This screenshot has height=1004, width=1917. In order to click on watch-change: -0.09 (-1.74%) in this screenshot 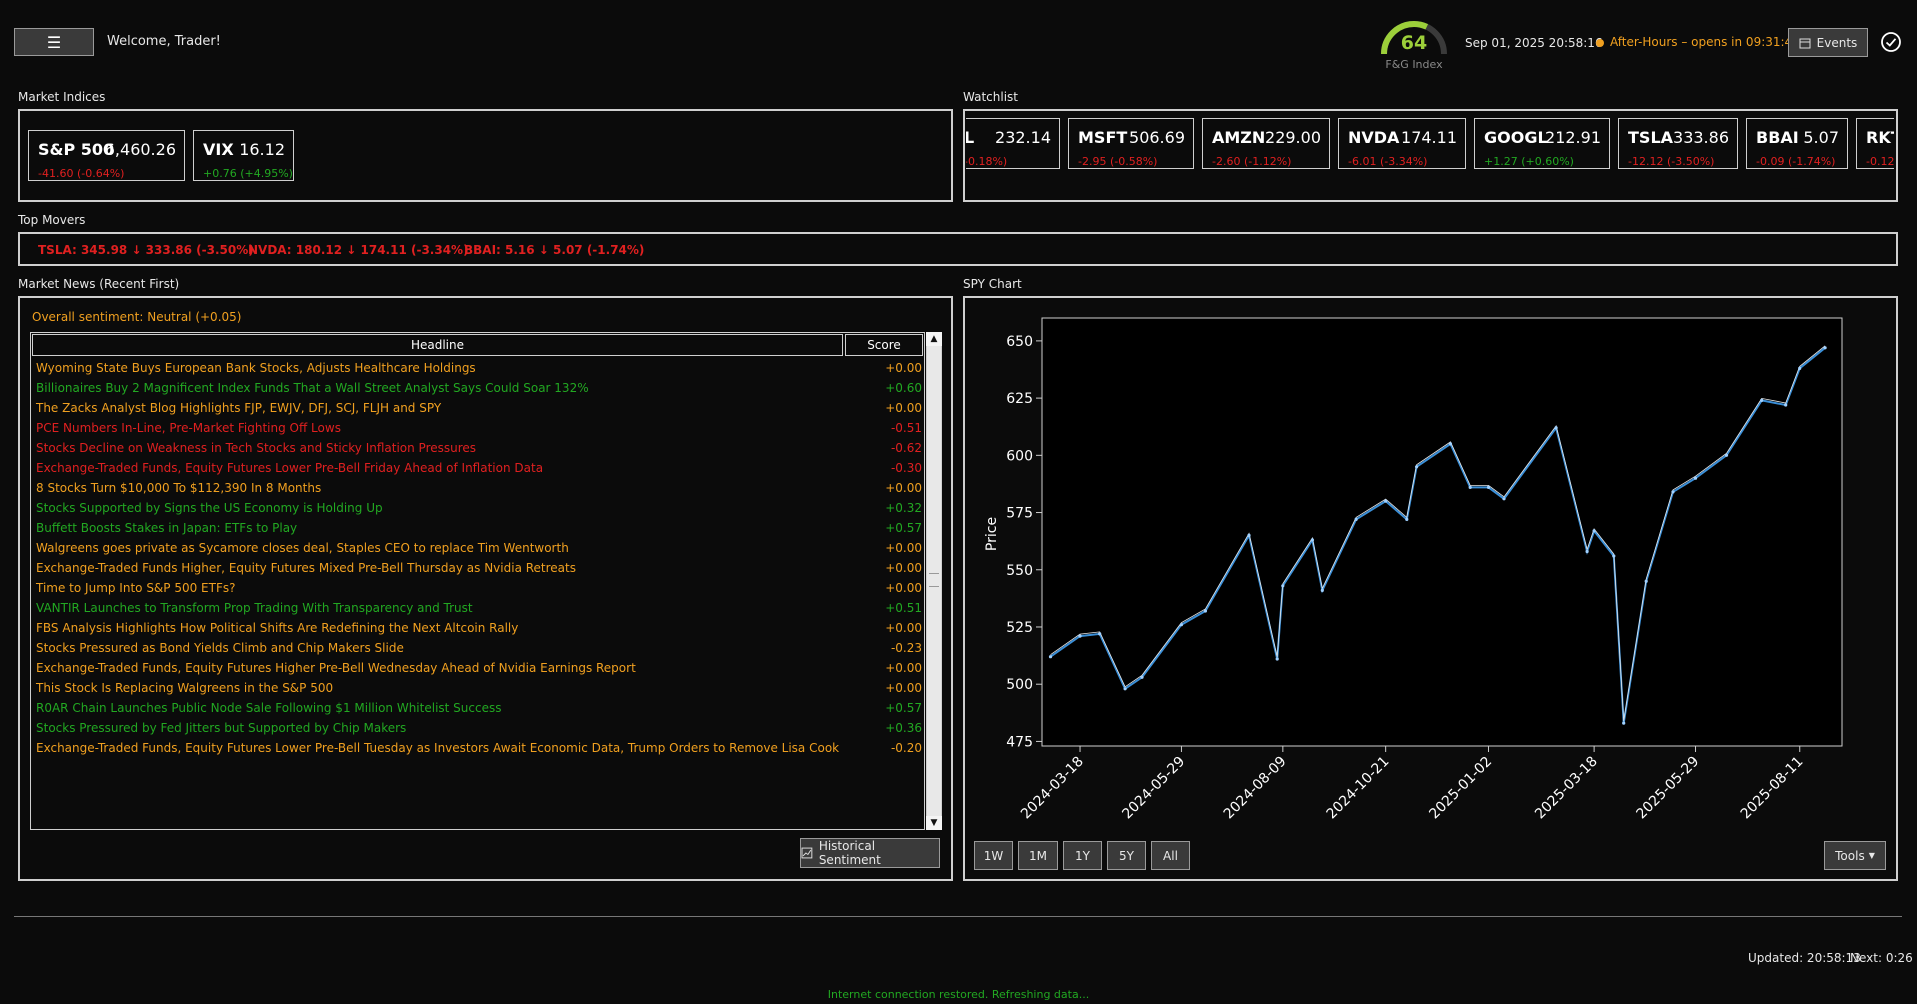, I will do `click(1796, 161)`.